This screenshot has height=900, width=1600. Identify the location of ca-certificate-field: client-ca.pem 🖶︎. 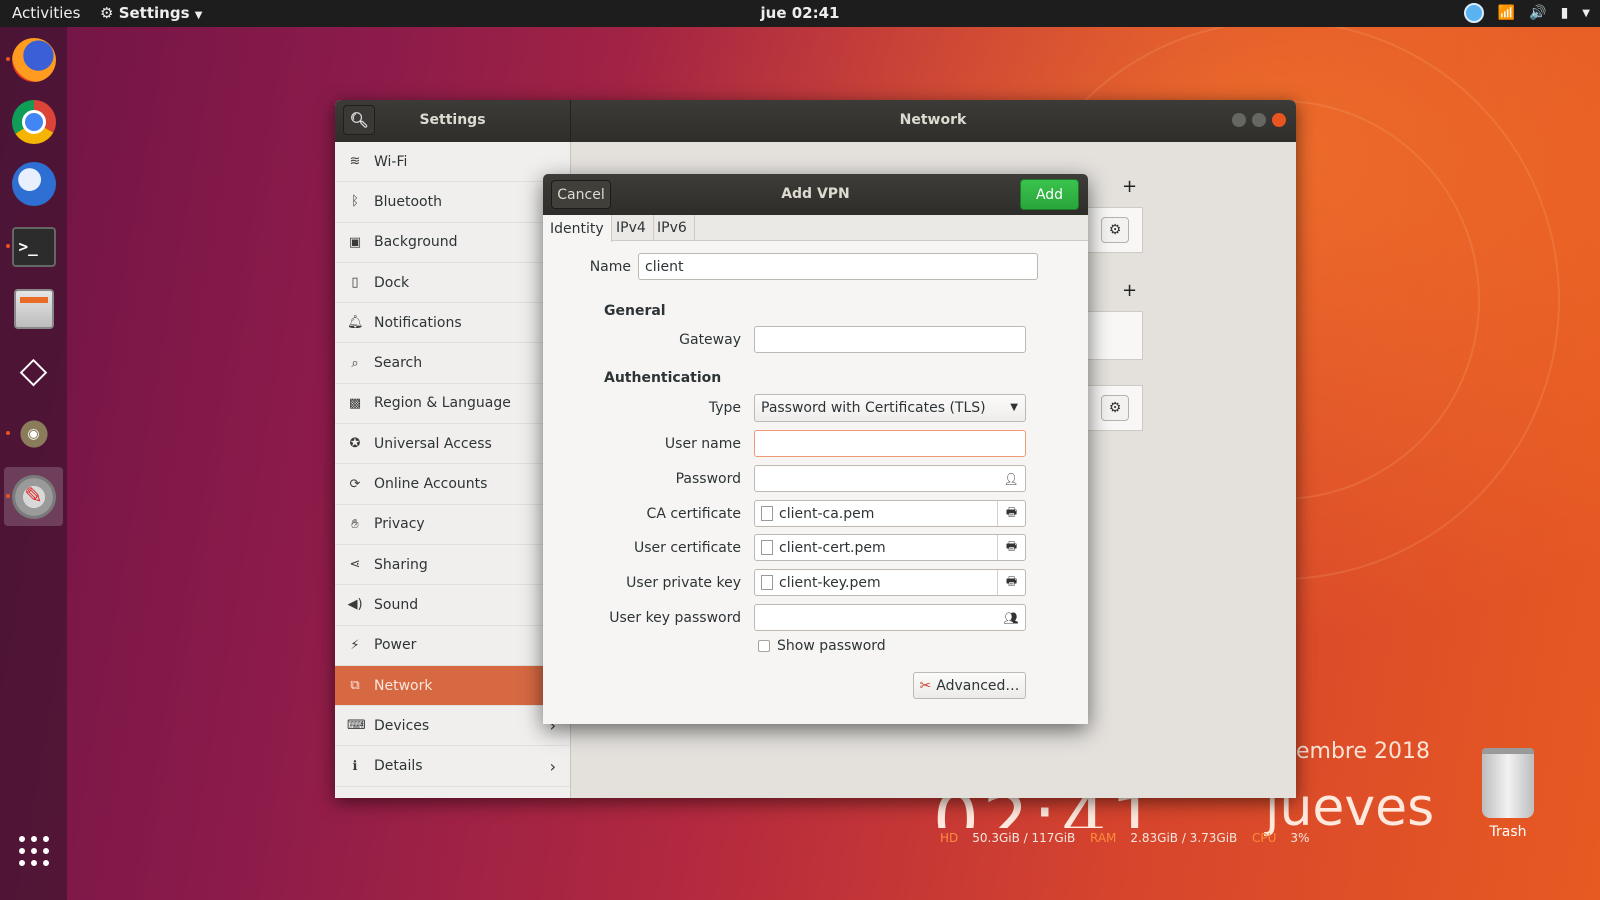
(890, 513).